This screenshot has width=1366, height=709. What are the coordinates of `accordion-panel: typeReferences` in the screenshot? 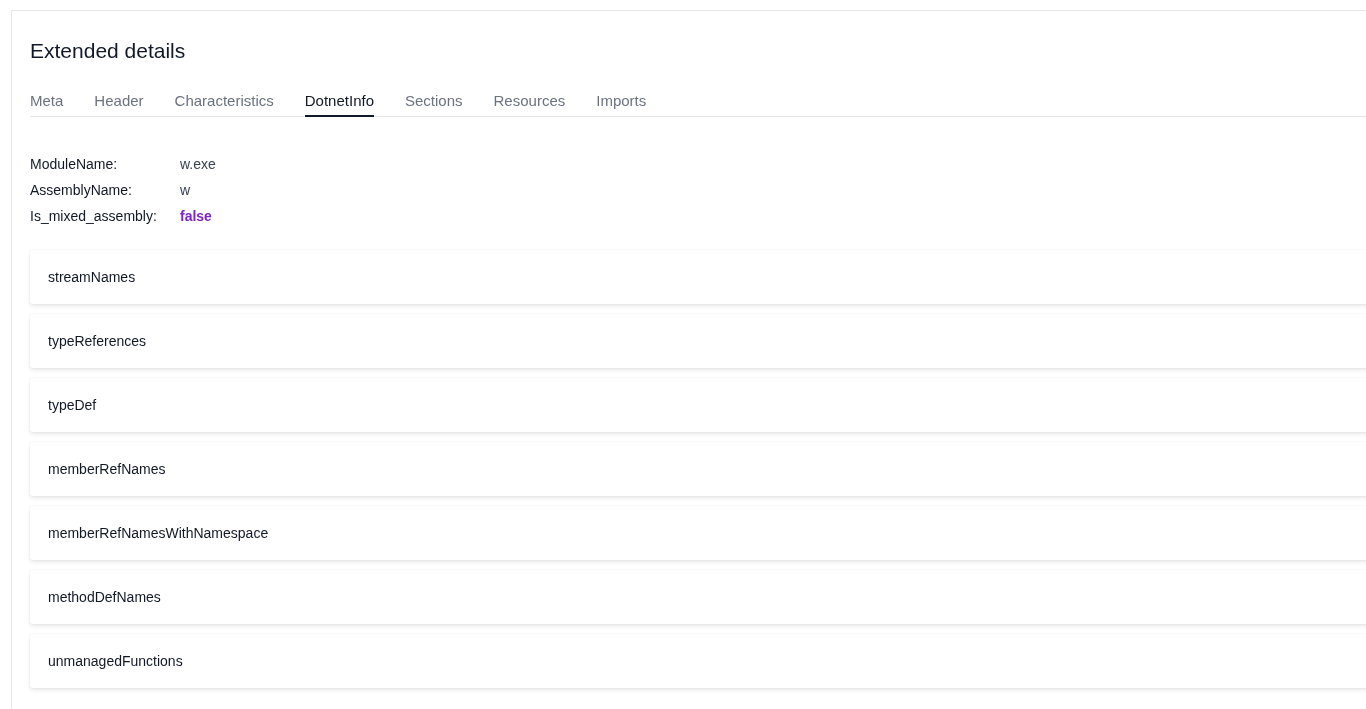 It's located at (698, 341).